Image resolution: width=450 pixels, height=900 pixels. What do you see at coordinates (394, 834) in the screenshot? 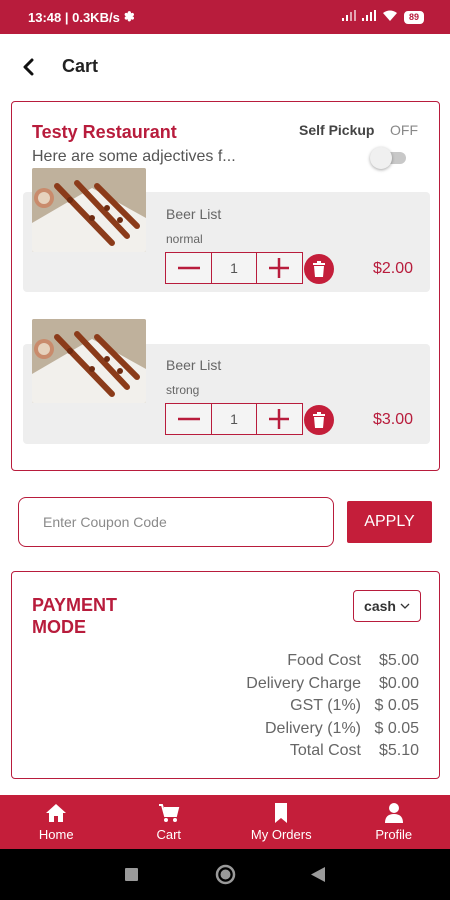
I see `nav-profile-label: Profile` at bounding box center [394, 834].